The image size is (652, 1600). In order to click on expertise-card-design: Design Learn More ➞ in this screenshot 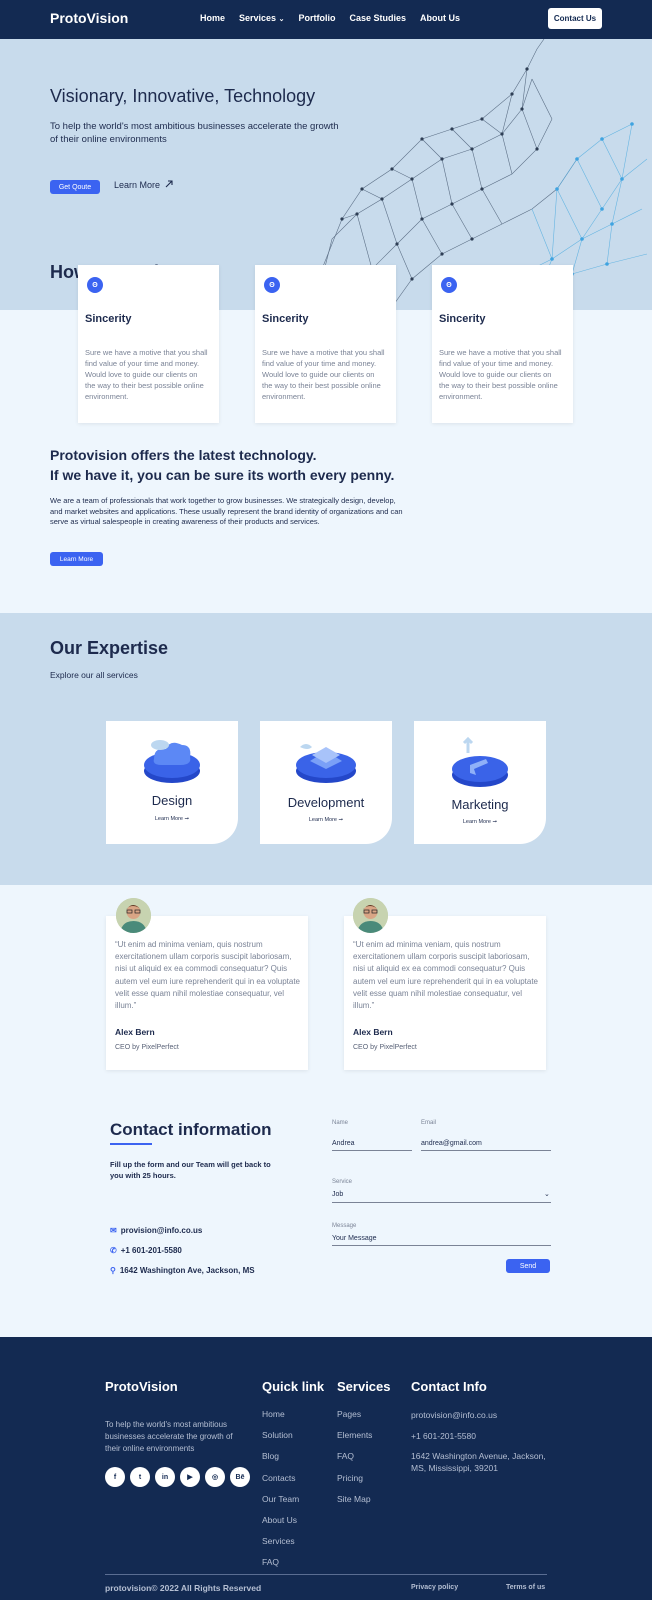, I will do `click(172, 782)`.